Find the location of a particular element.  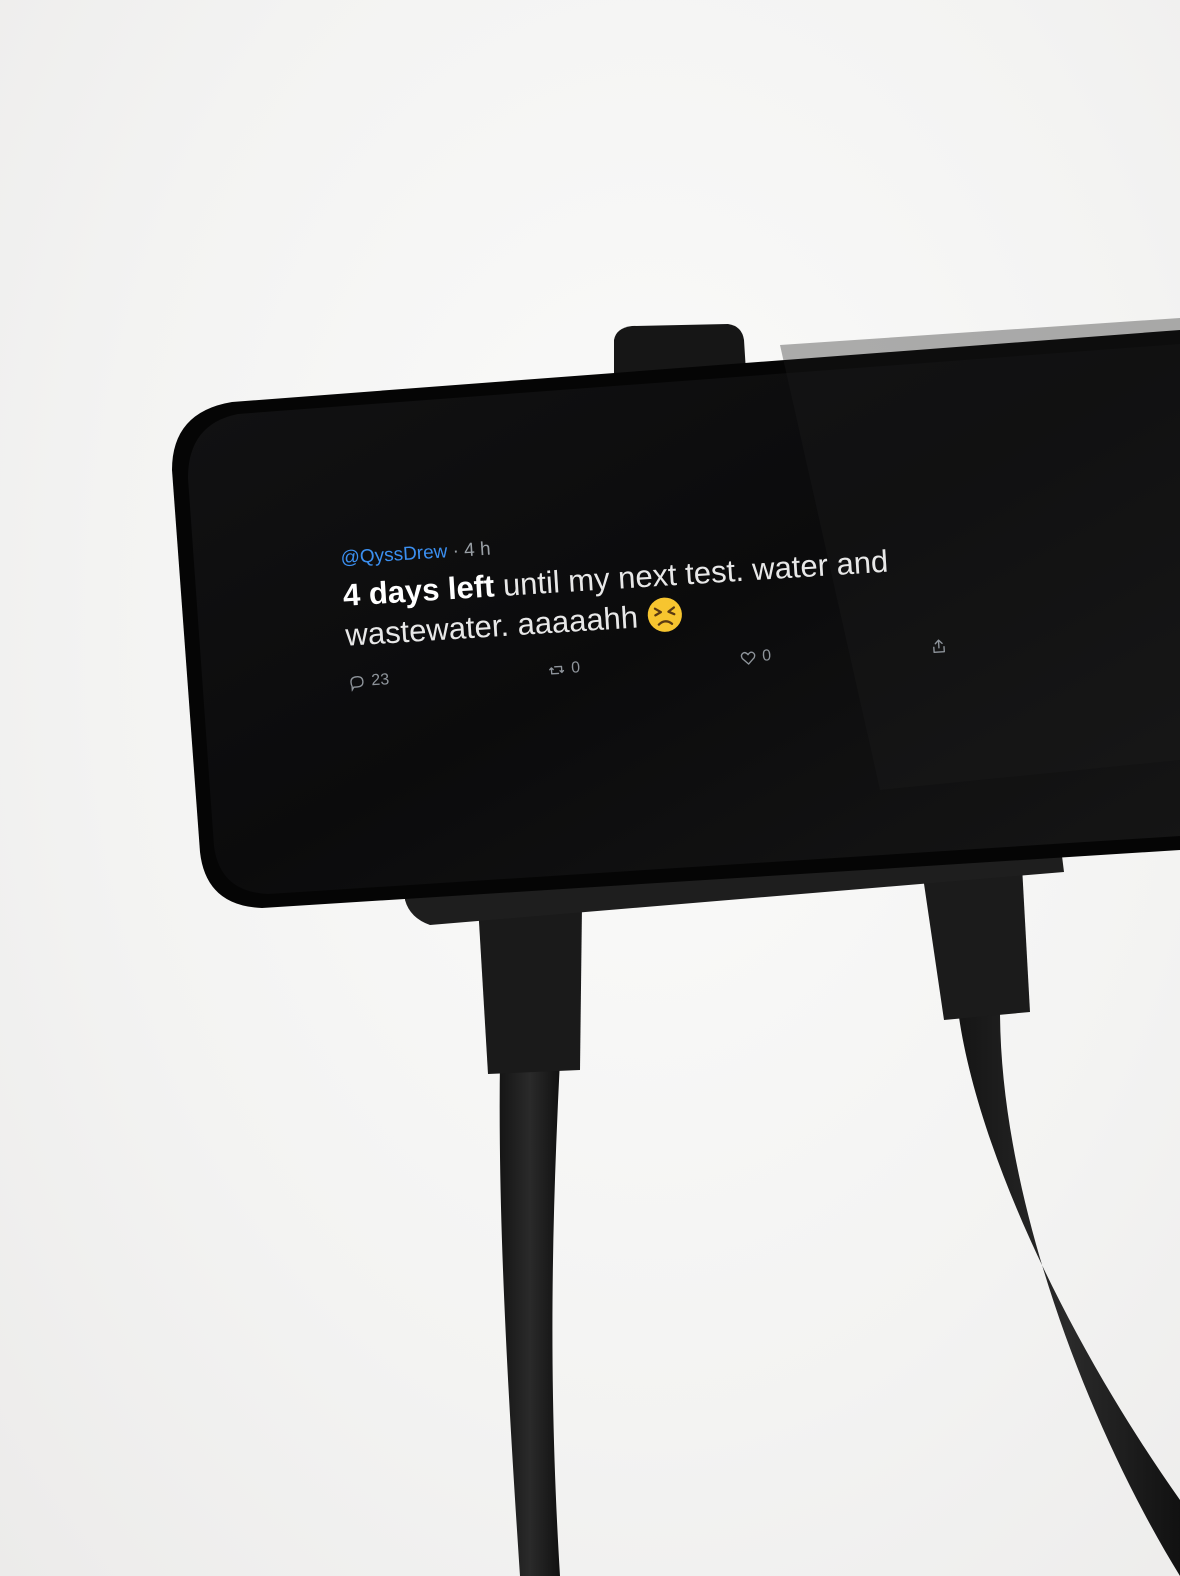

tweet-time: 4 h is located at coordinates (477, 550).